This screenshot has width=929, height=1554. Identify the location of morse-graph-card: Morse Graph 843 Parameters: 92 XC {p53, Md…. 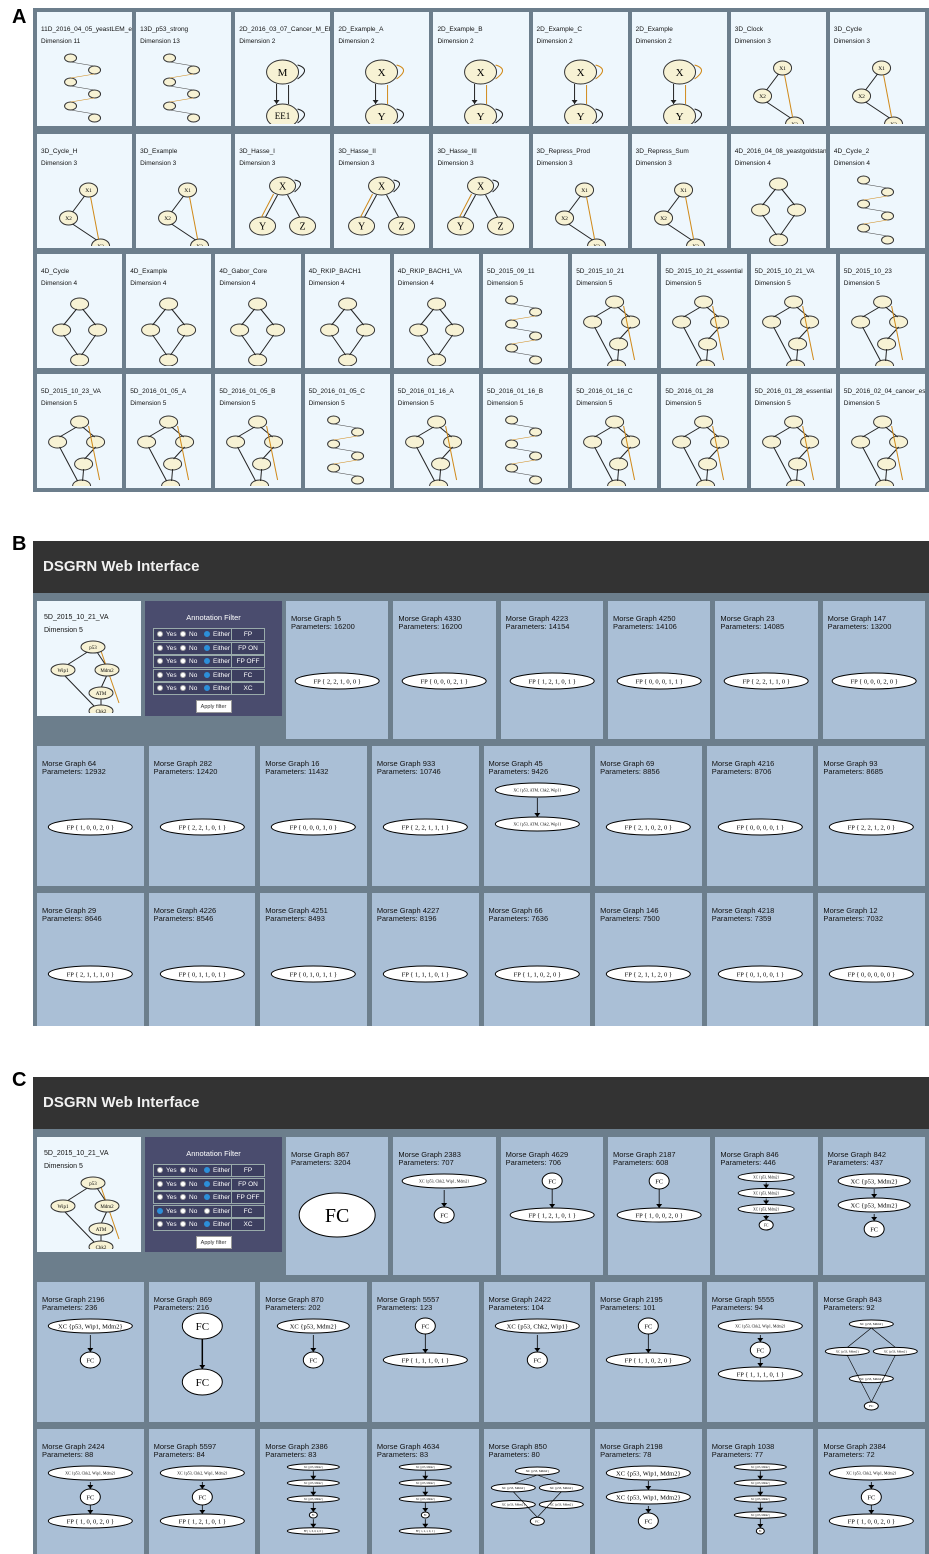
(871, 1352).